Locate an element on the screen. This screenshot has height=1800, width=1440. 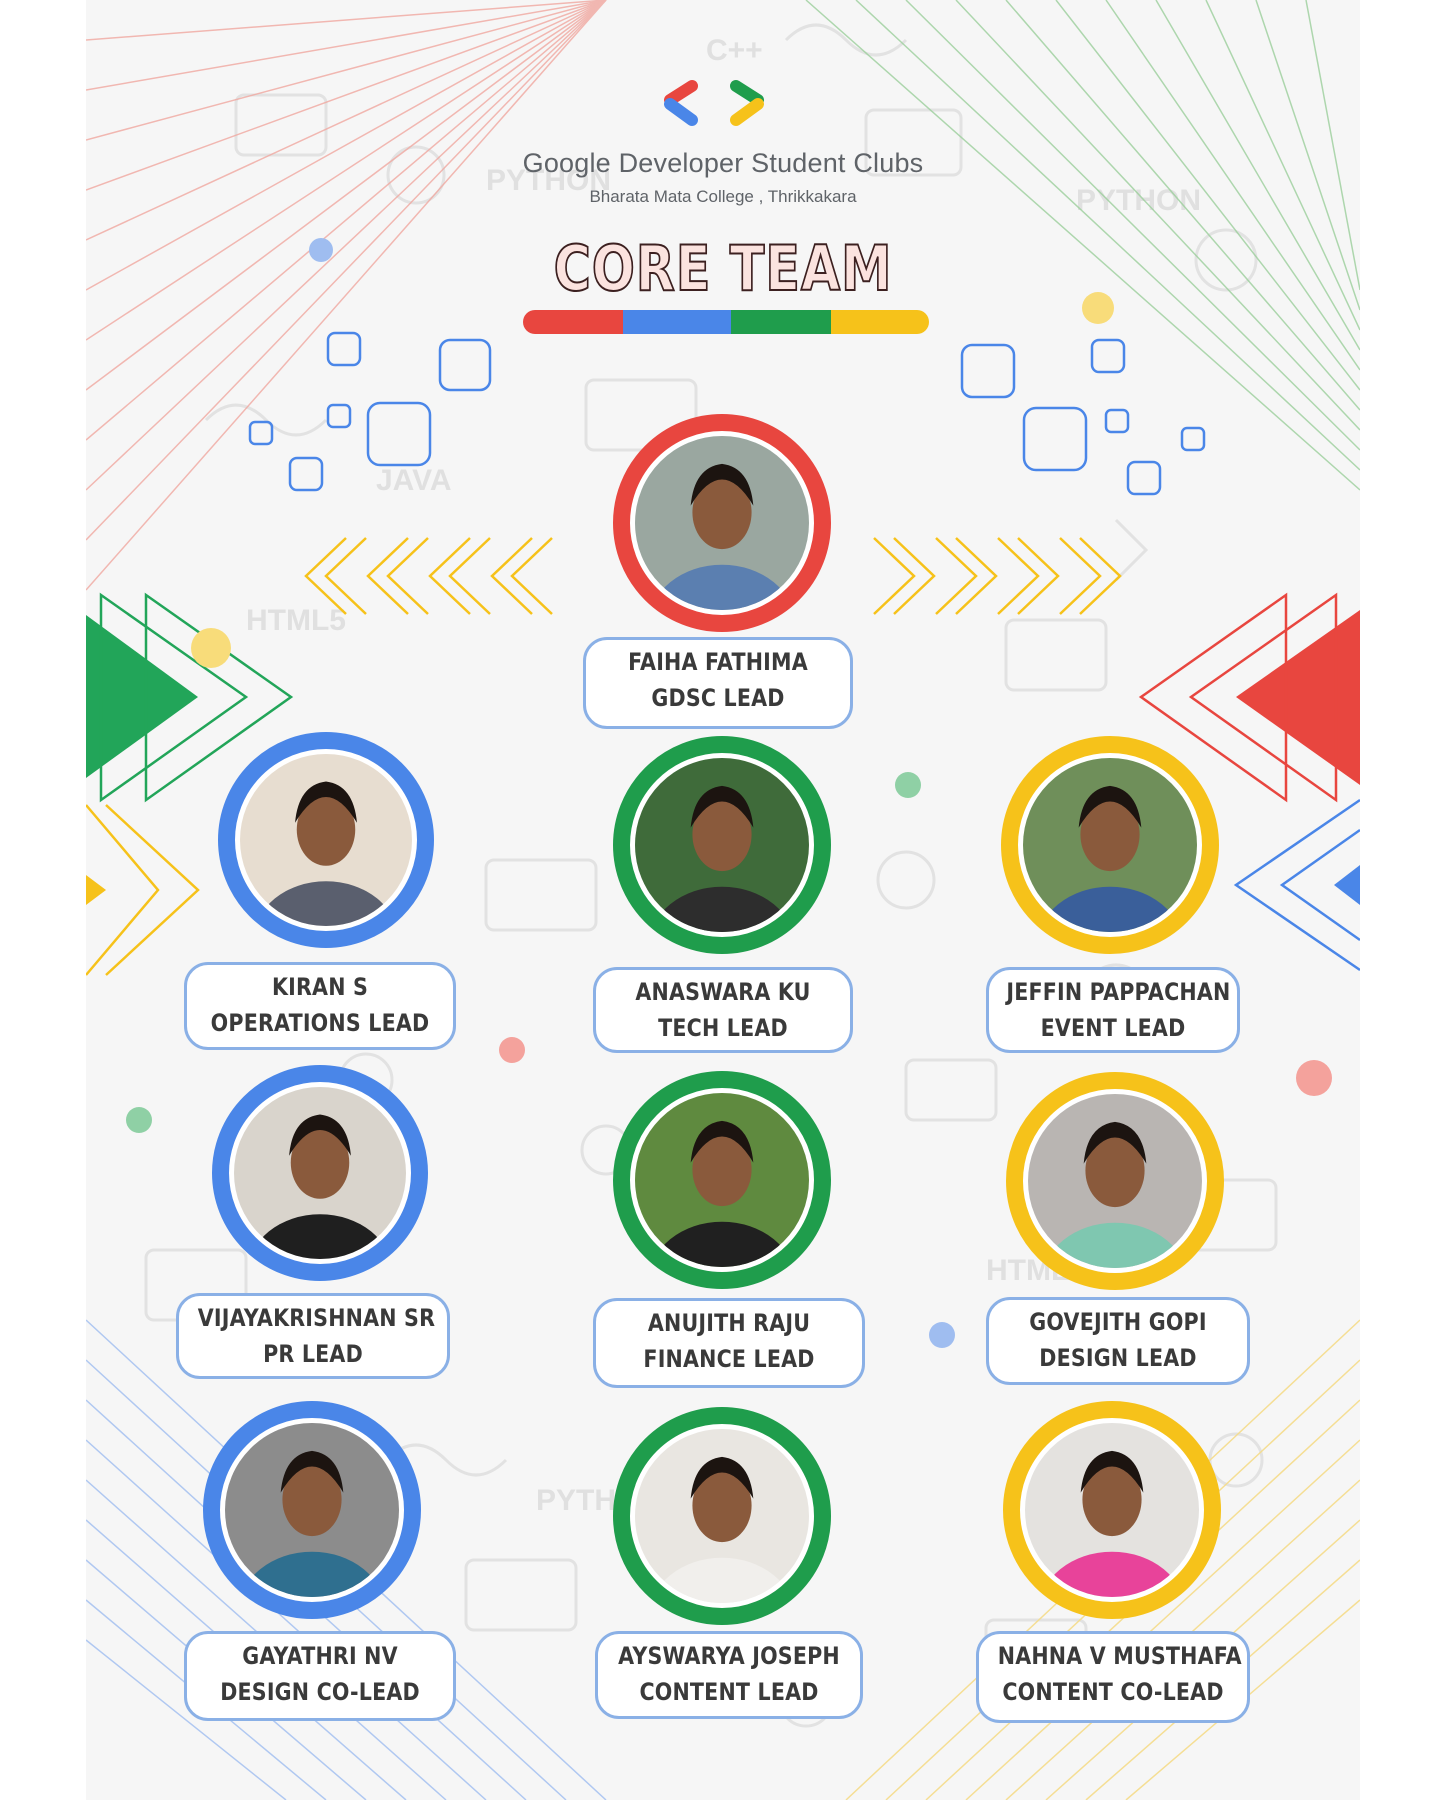
member-role: FINANCE LEAD is located at coordinates (729, 1359).